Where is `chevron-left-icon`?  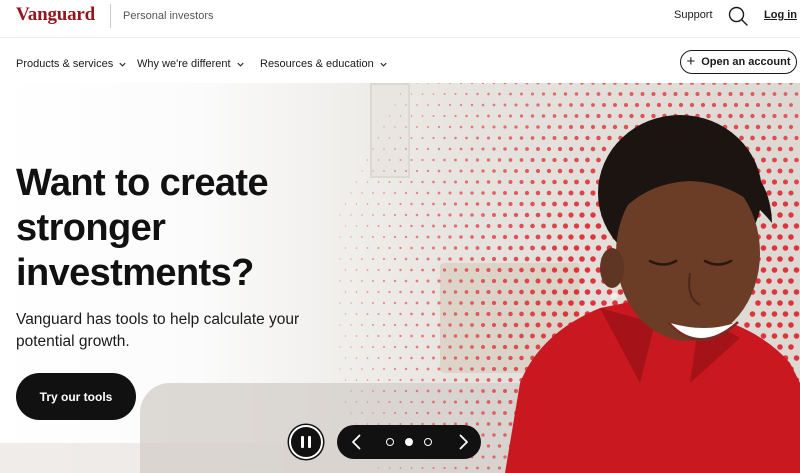
chevron-left-icon is located at coordinates (357, 442).